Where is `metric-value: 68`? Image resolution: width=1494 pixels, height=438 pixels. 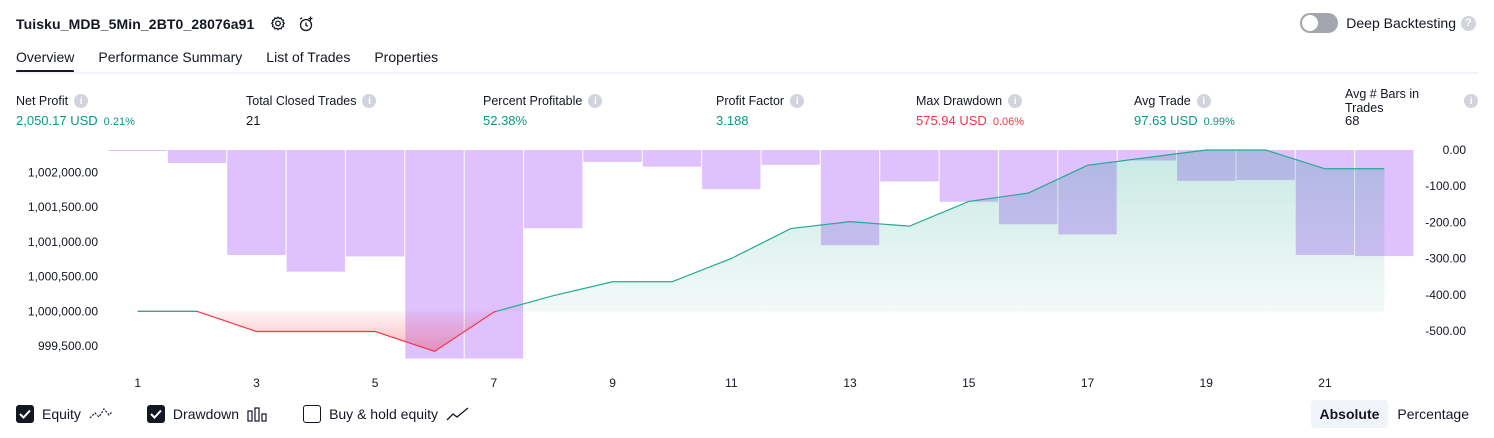 metric-value: 68 is located at coordinates (1352, 120).